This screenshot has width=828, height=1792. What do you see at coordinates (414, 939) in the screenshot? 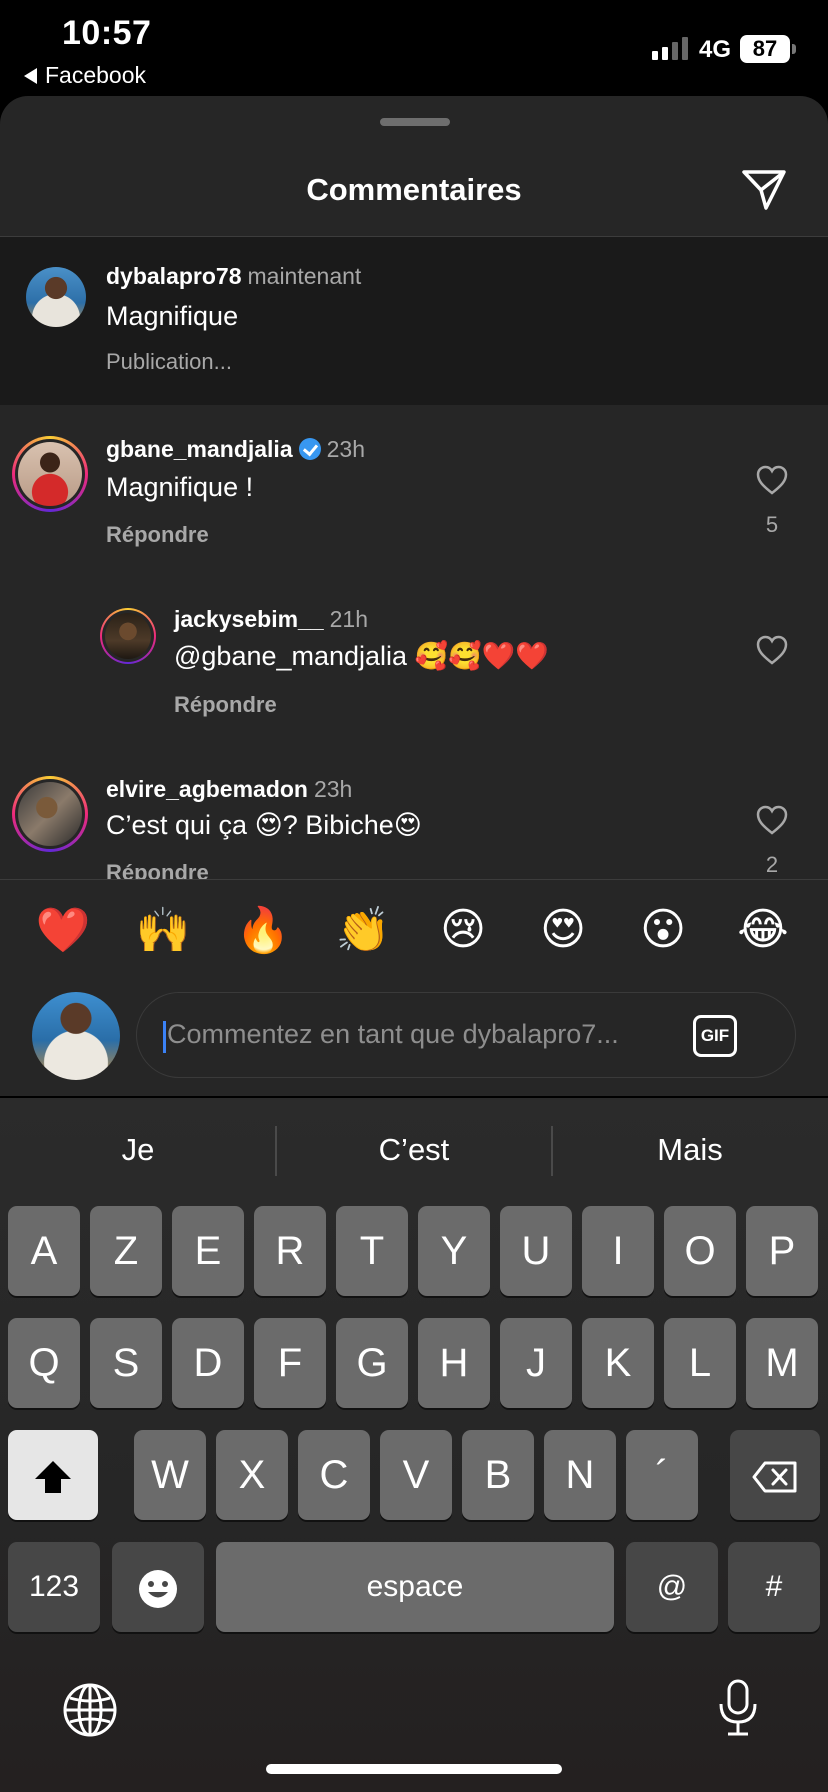
I see `quick-reaction-row: ❤️ 🙌 🔥 👏 😢 😍 😮 😂` at bounding box center [414, 939].